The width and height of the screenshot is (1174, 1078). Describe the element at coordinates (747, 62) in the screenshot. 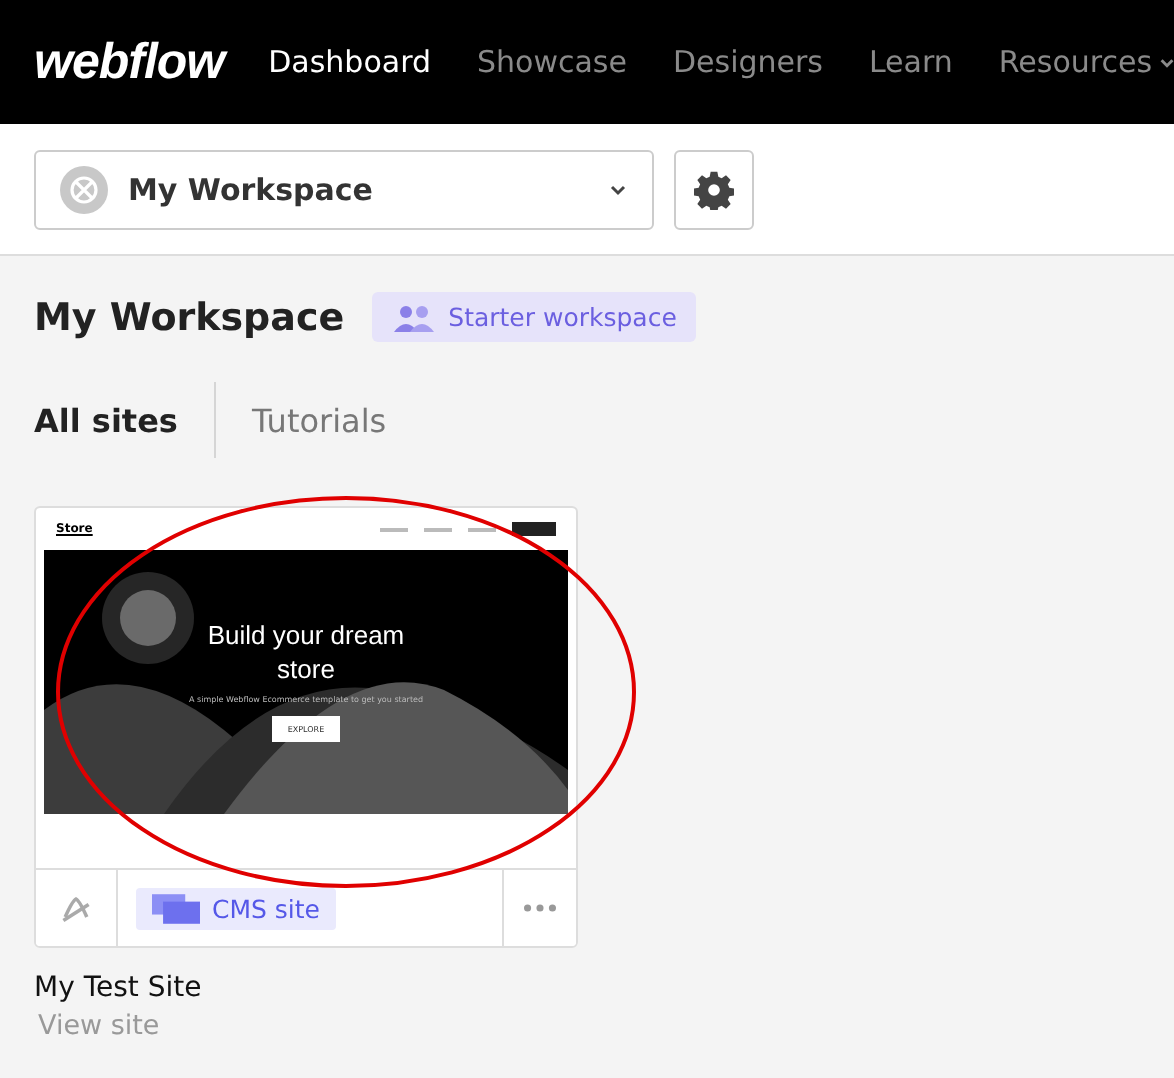

I see `nav-link: Designers` at that location.